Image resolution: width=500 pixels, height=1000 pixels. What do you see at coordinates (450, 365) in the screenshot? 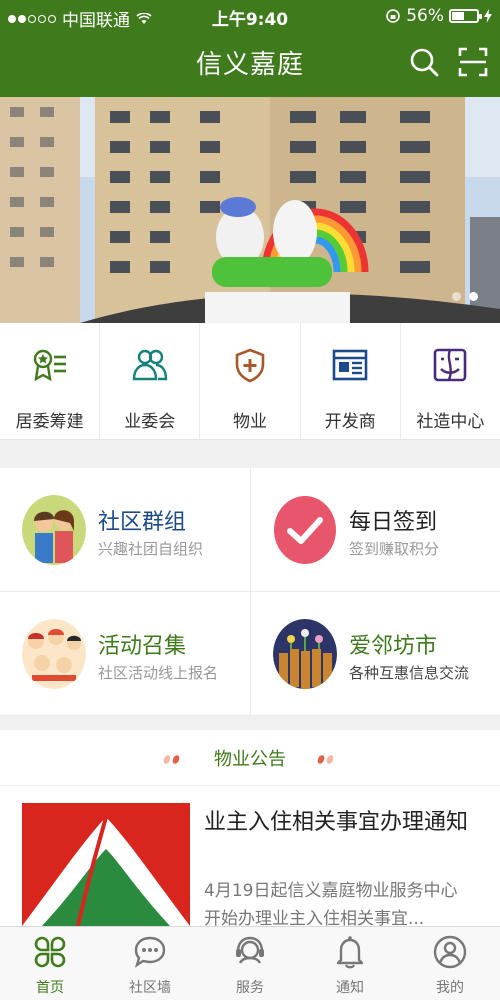
I see `face-window-icon` at bounding box center [450, 365].